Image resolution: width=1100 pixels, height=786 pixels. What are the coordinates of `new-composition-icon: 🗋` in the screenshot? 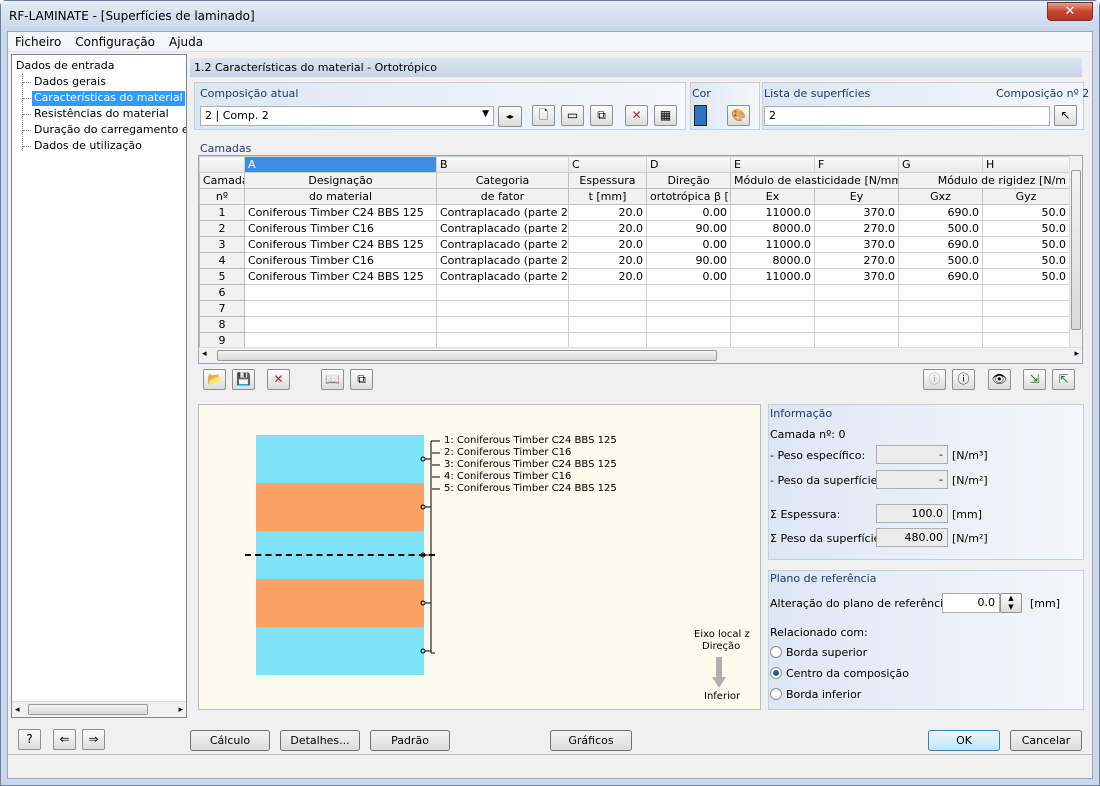 It's located at (543, 115).